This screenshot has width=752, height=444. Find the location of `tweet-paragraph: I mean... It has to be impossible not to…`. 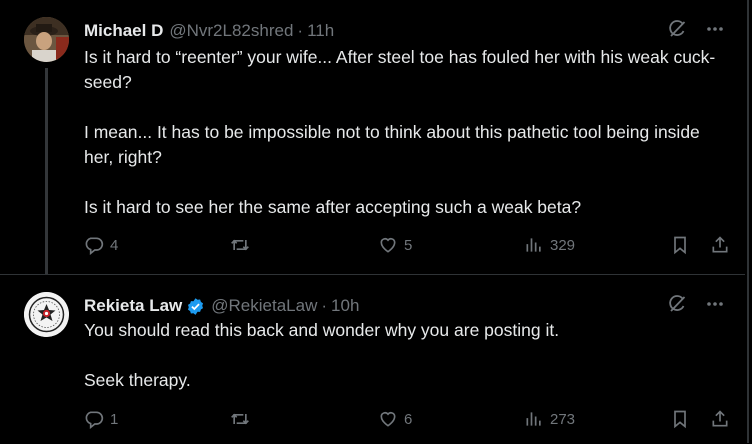

tweet-paragraph: I mean... It has to be impossible not to… is located at coordinates (392, 144).